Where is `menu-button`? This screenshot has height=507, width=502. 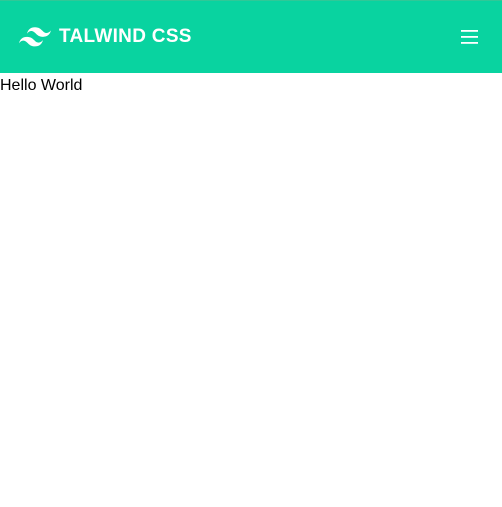 menu-button is located at coordinates (470, 37).